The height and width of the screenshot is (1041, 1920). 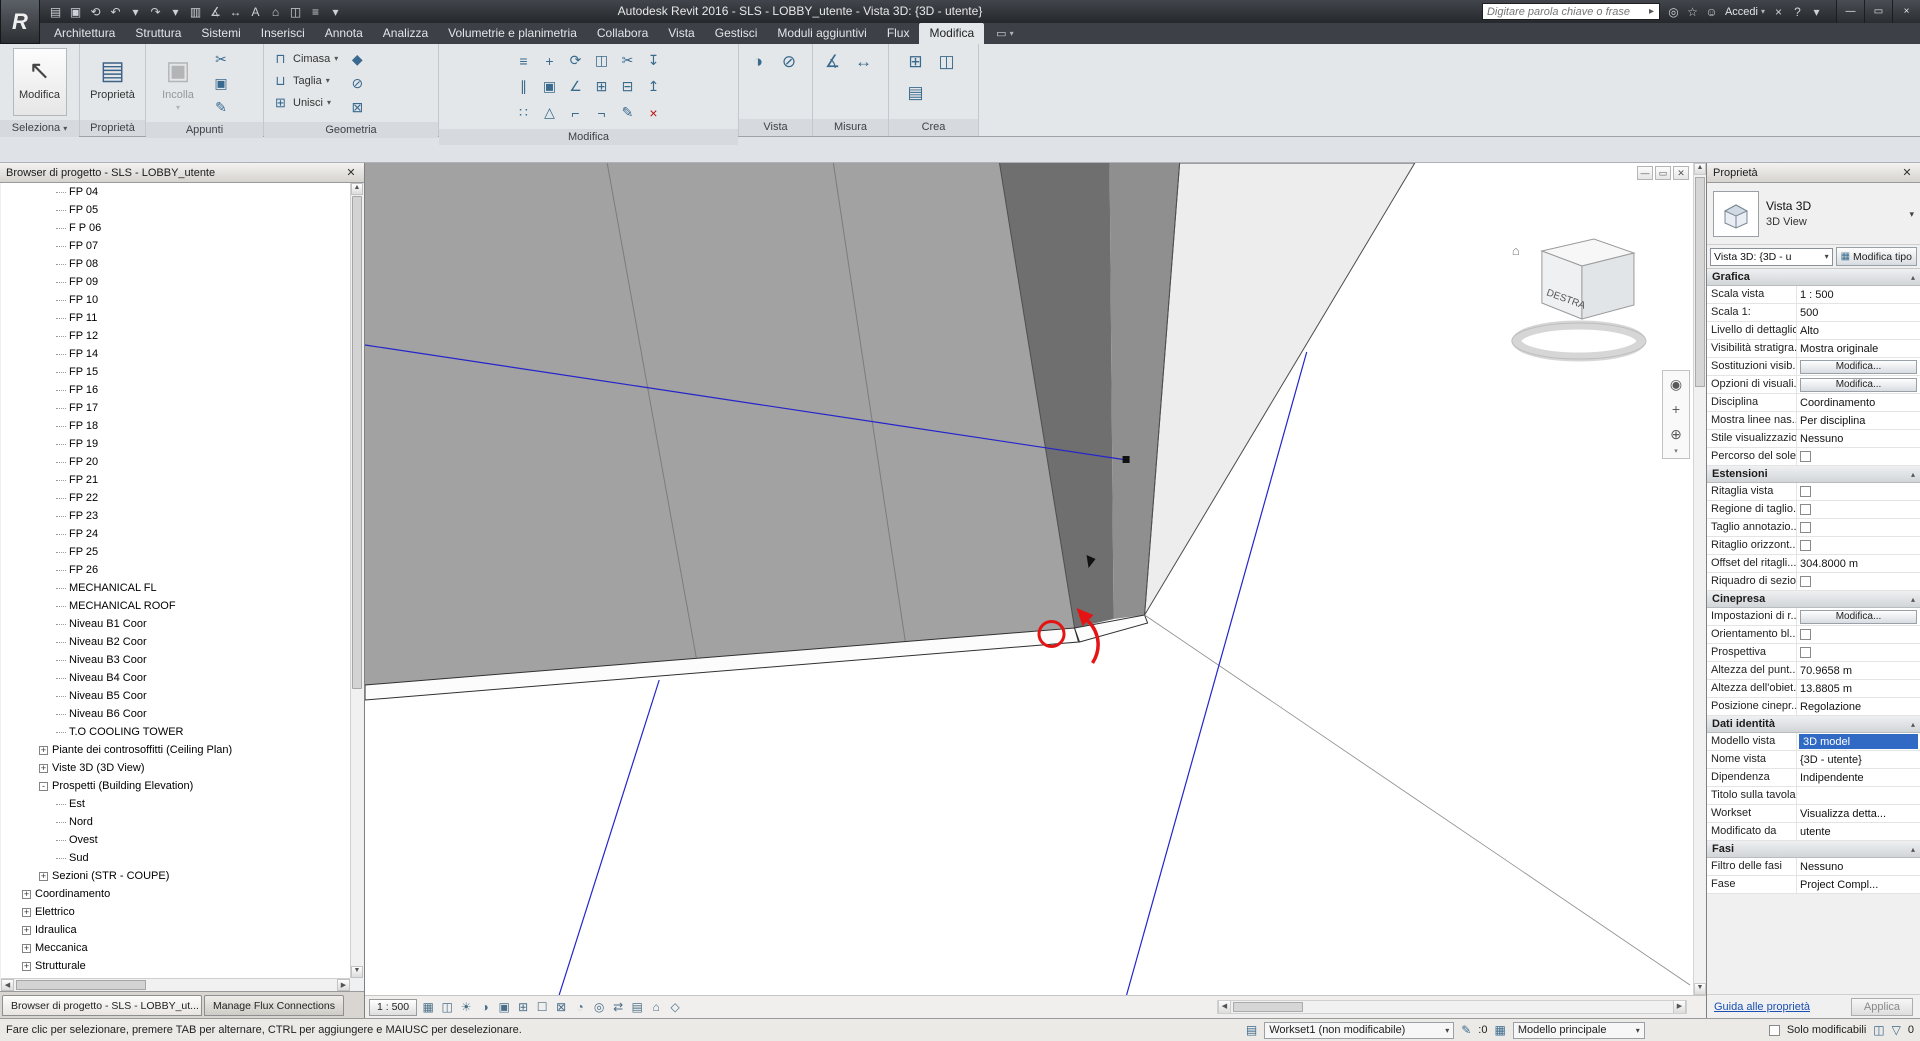 What do you see at coordinates (95, 12) in the screenshot?
I see `sync-with-central-icon: ⟲` at bounding box center [95, 12].